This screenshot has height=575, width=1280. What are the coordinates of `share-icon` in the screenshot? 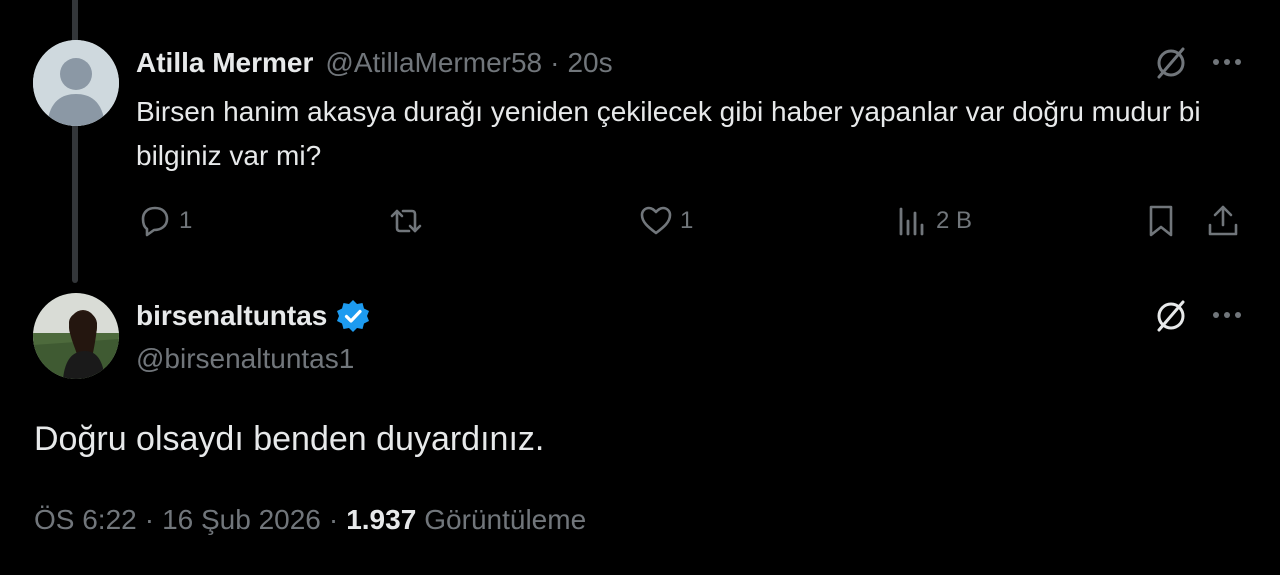 It's located at (1223, 220).